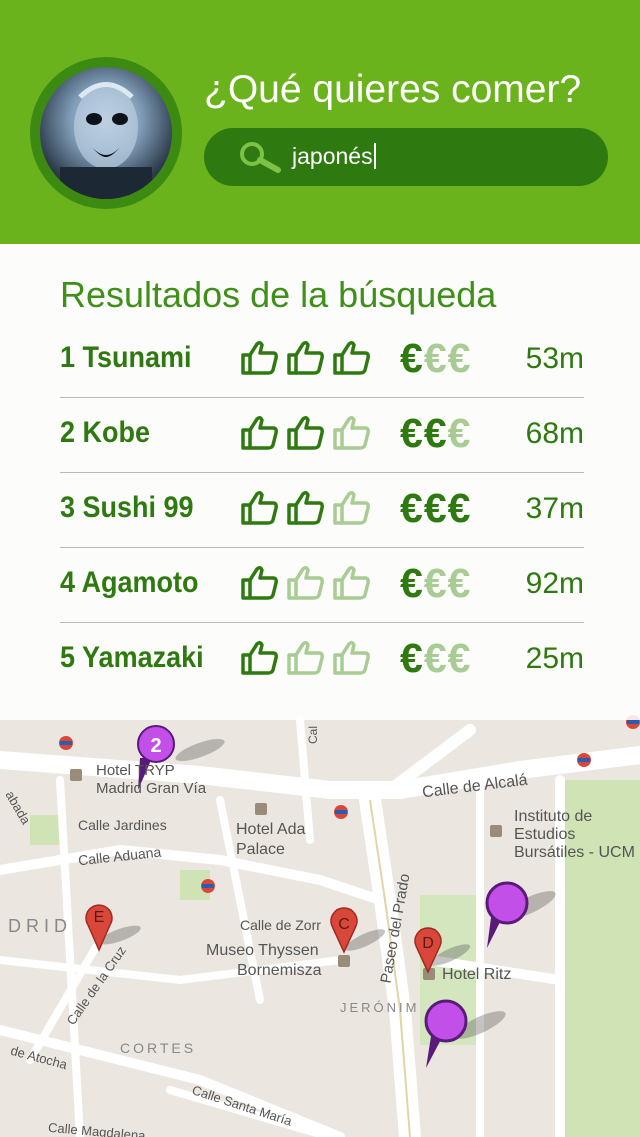 The height and width of the screenshot is (1137, 640). I want to click on map-label: Cal, so click(313, 735).